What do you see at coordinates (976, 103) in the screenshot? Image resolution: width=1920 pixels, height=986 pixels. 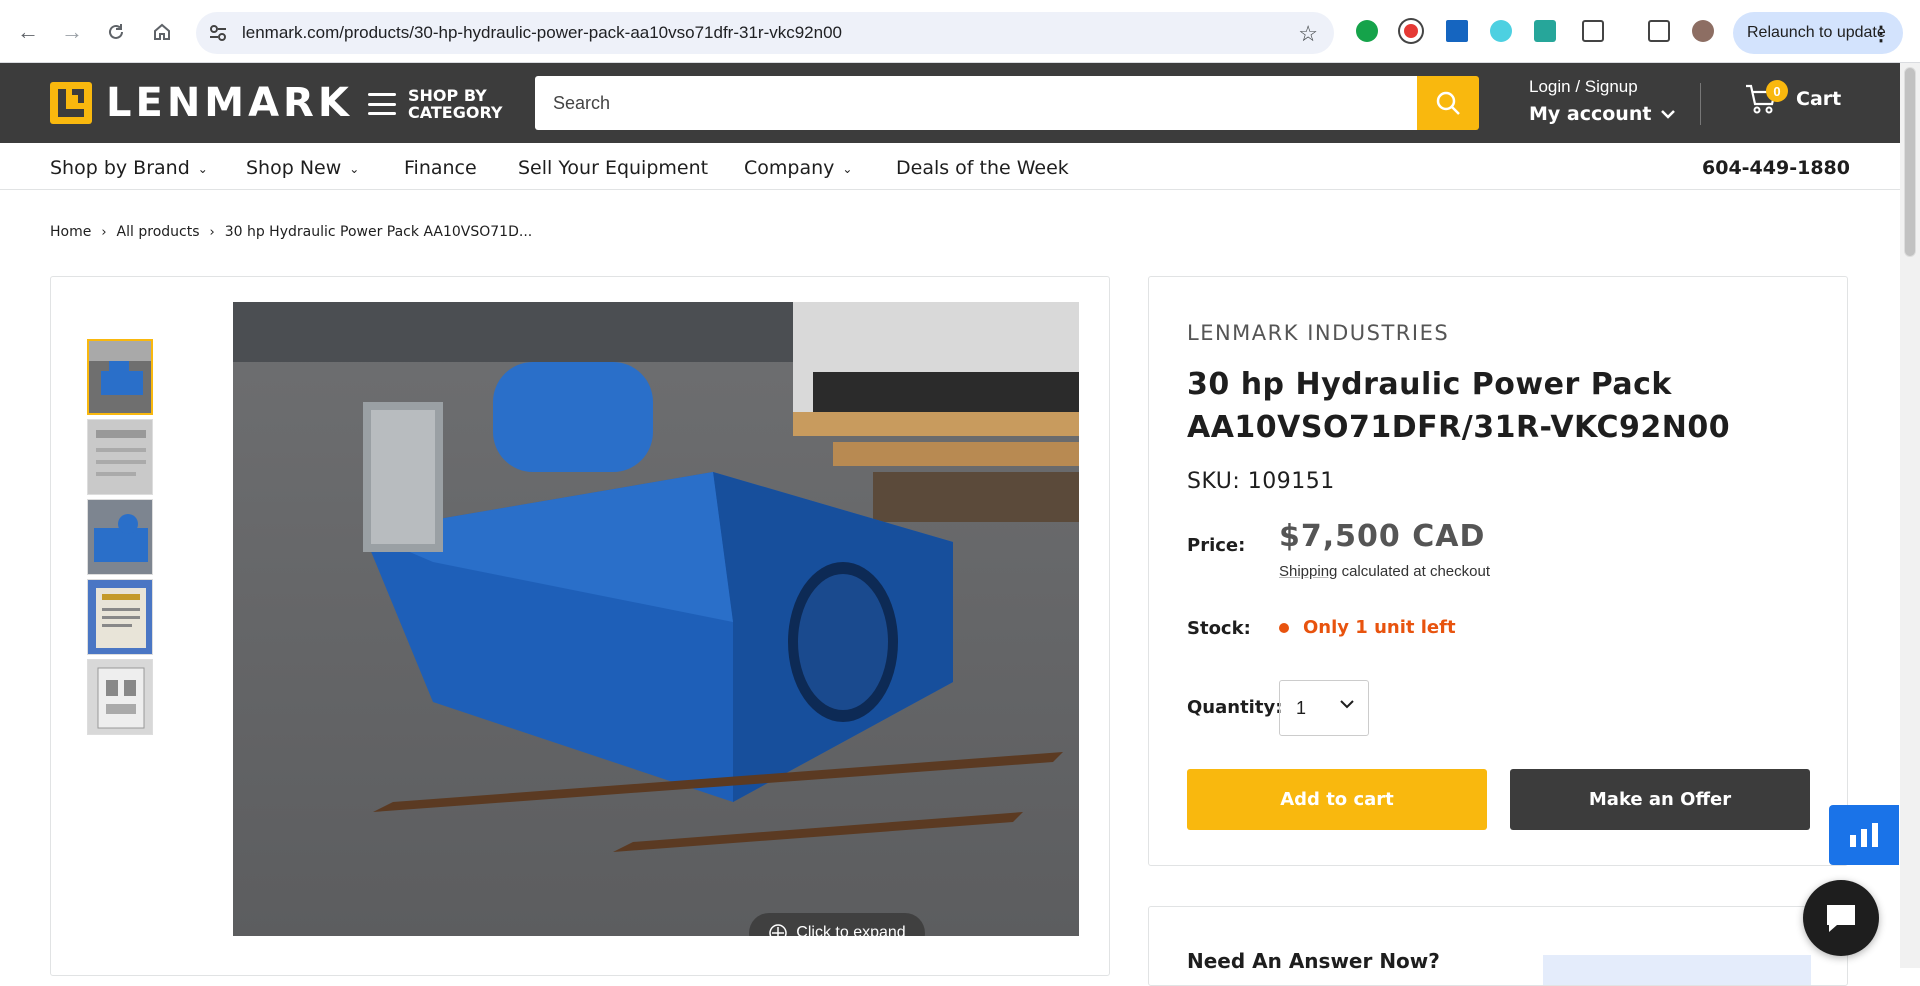 I see `search-input` at bounding box center [976, 103].